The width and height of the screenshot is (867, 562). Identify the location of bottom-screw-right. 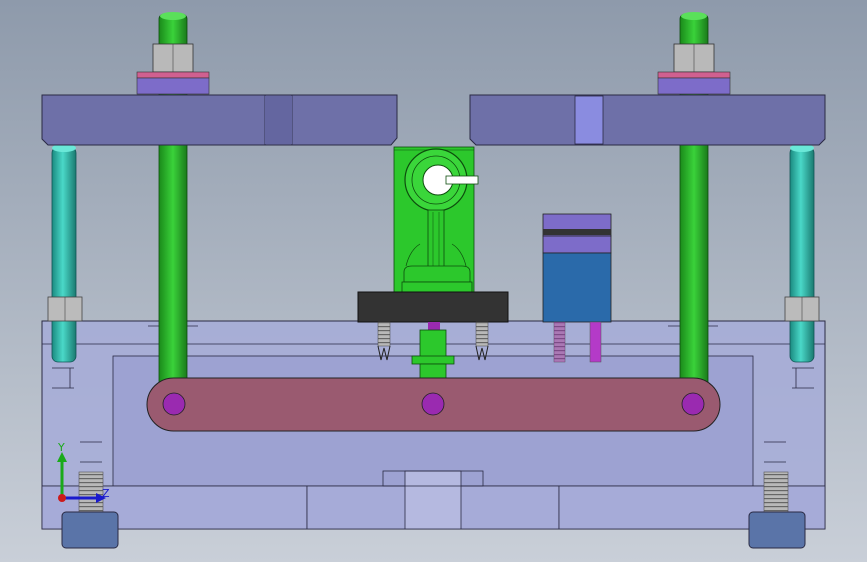
(776, 492).